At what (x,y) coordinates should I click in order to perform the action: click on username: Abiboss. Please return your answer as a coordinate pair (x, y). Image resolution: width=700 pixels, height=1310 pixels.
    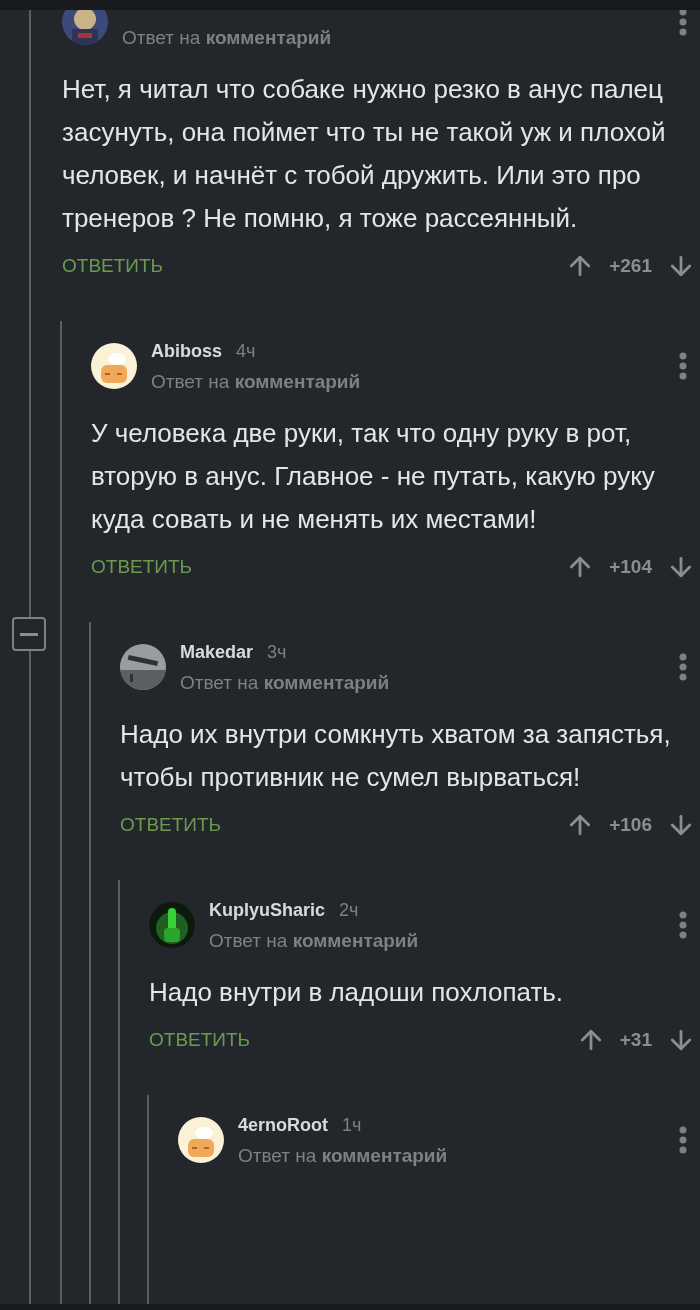
    Looking at the image, I should click on (186, 351).